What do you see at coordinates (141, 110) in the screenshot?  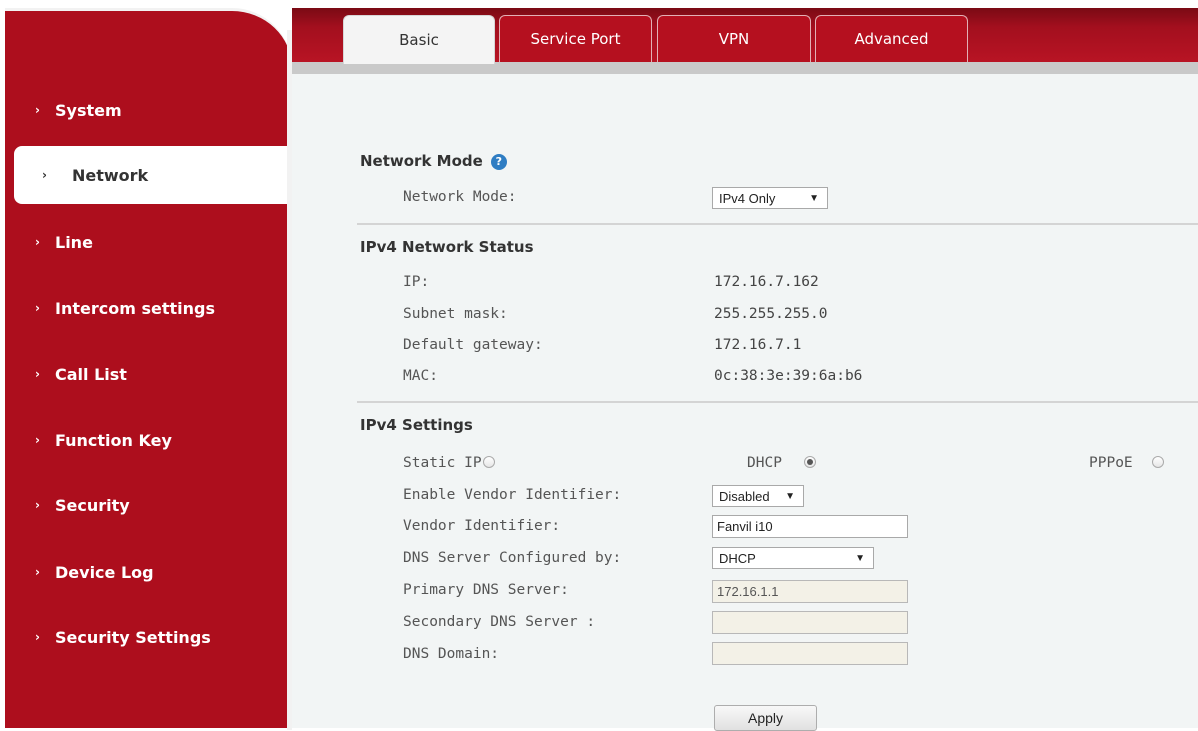 I see `sidebar-item-system: › System` at bounding box center [141, 110].